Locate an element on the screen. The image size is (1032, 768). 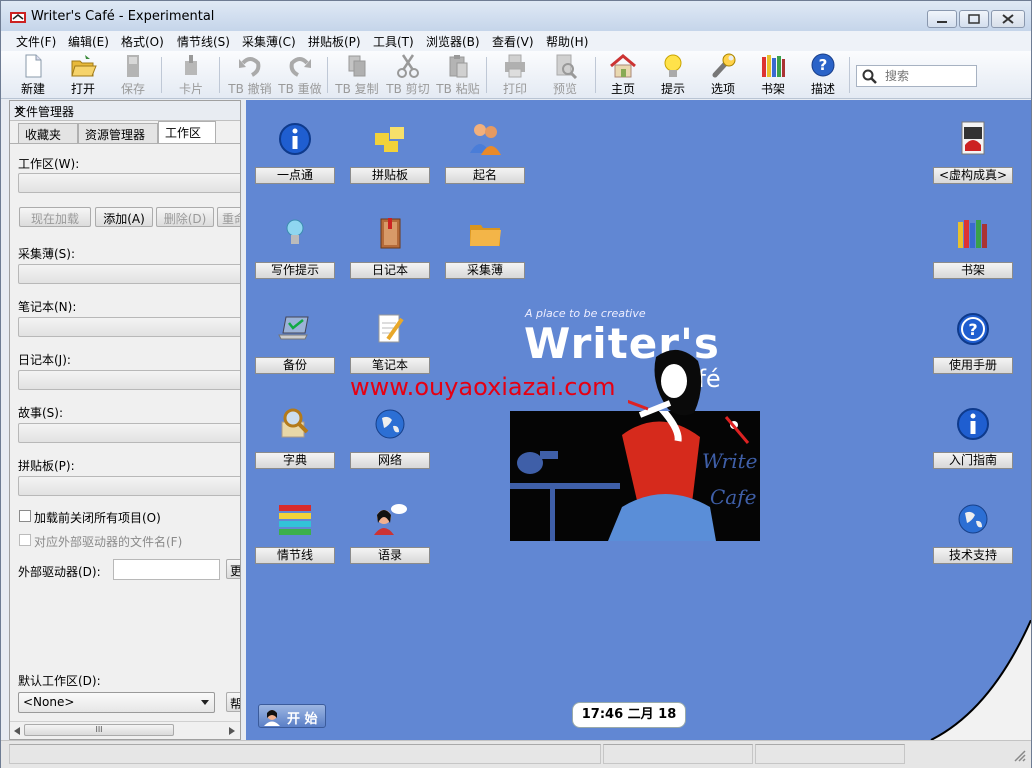
describe-button: ? 描述 is located at coordinates (823, 75).